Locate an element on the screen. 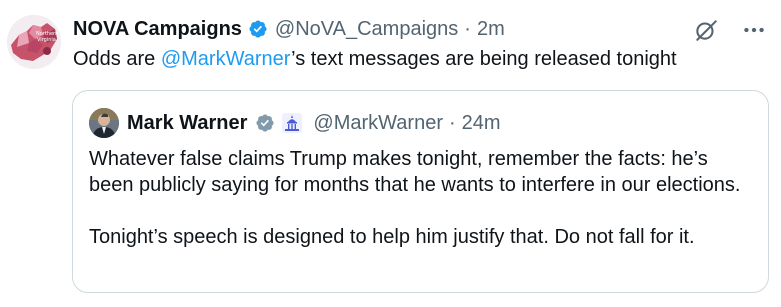  author-name: NOVA Campaigns is located at coordinates (157, 29).